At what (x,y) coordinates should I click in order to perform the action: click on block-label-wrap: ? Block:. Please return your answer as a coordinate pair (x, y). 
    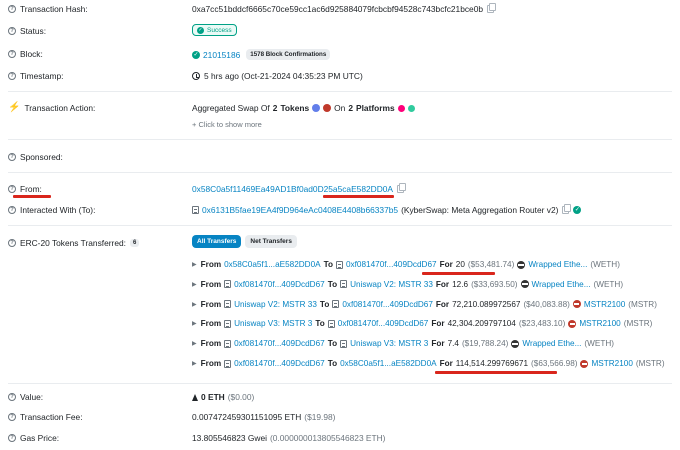
    Looking at the image, I should click on (25, 54).